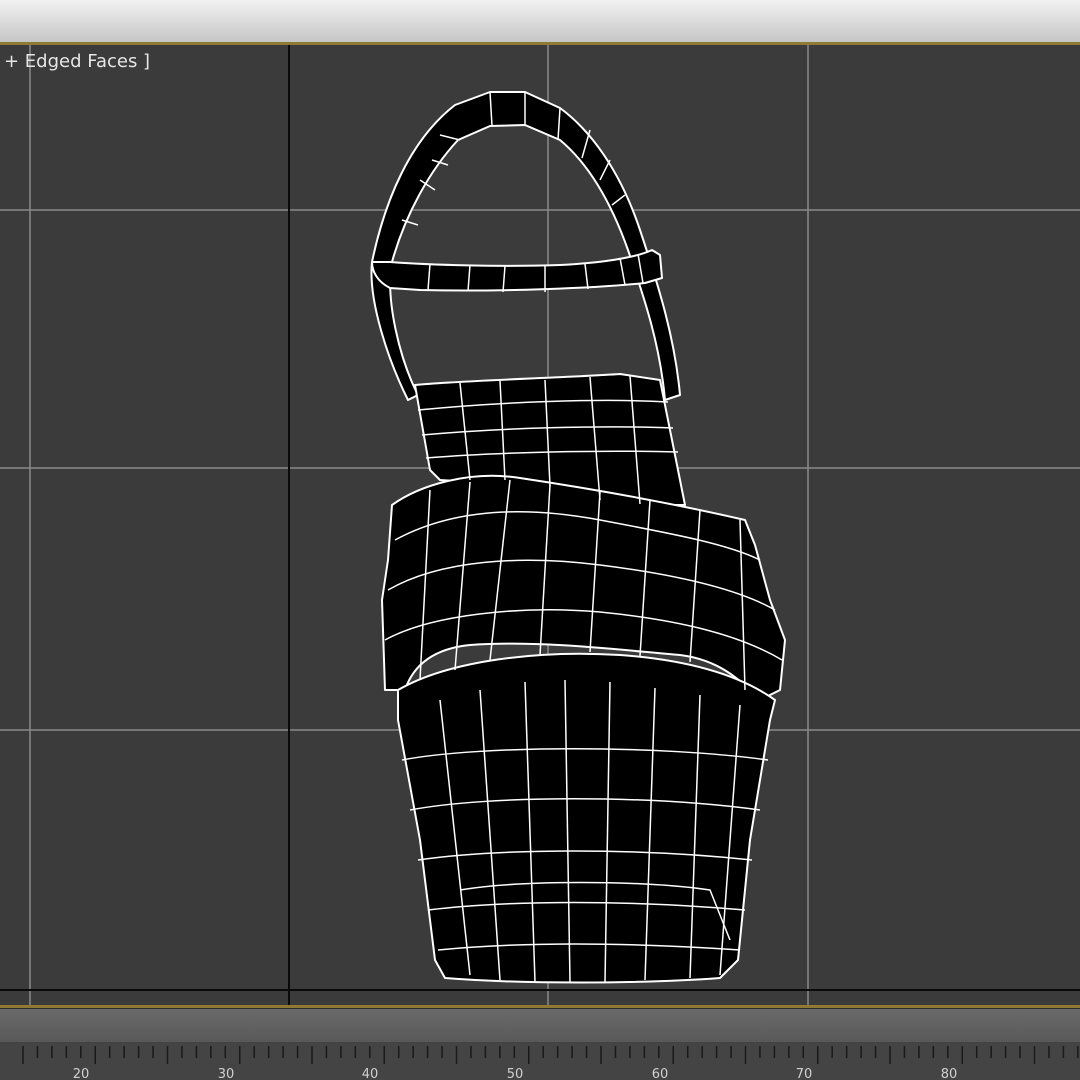 This screenshot has width=1080, height=1080. Describe the element at coordinates (370, 1073) in the screenshot. I see `timeline-label-40: 40` at that location.